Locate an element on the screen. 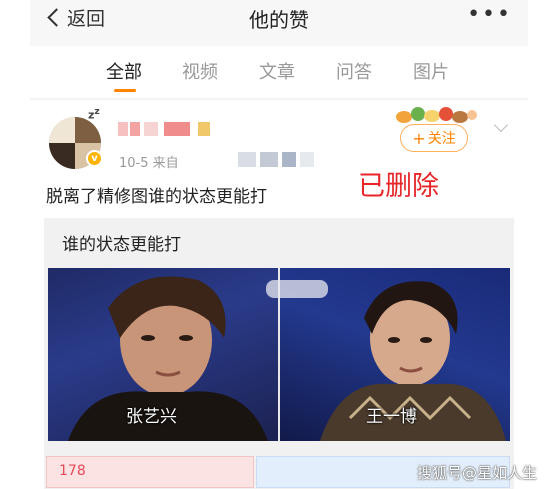 The height and width of the screenshot is (489, 557). tab-articles: 文章 is located at coordinates (277, 71).